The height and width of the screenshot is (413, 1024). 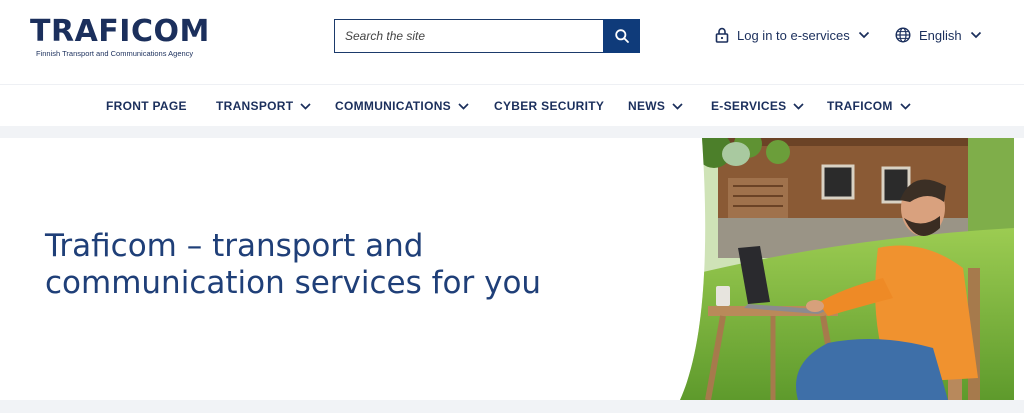 I want to click on login-e-services-link: Log in to e-services, so click(x=792, y=35).